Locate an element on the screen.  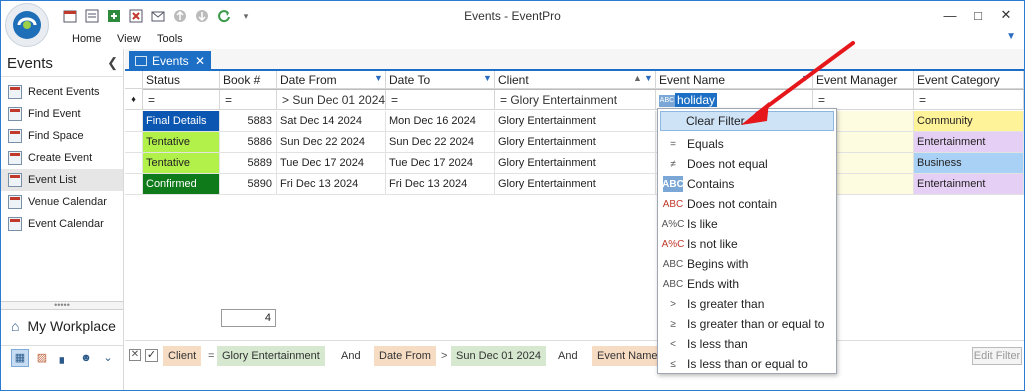
tab-close-icon: ✕ is located at coordinates (200, 61).